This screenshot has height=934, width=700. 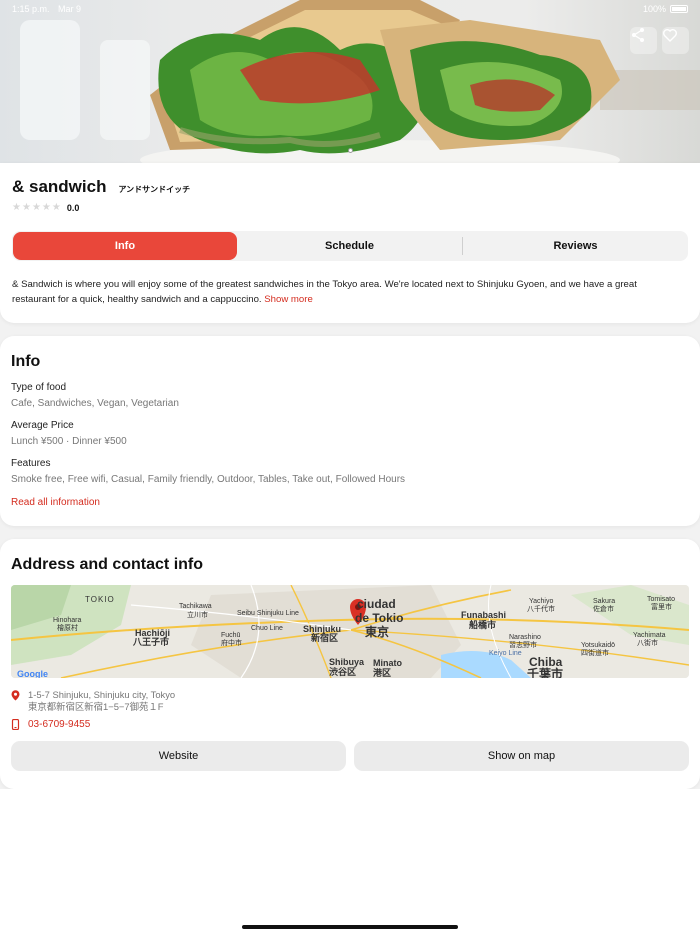 I want to click on carousel-dot, so click(x=350, y=150).